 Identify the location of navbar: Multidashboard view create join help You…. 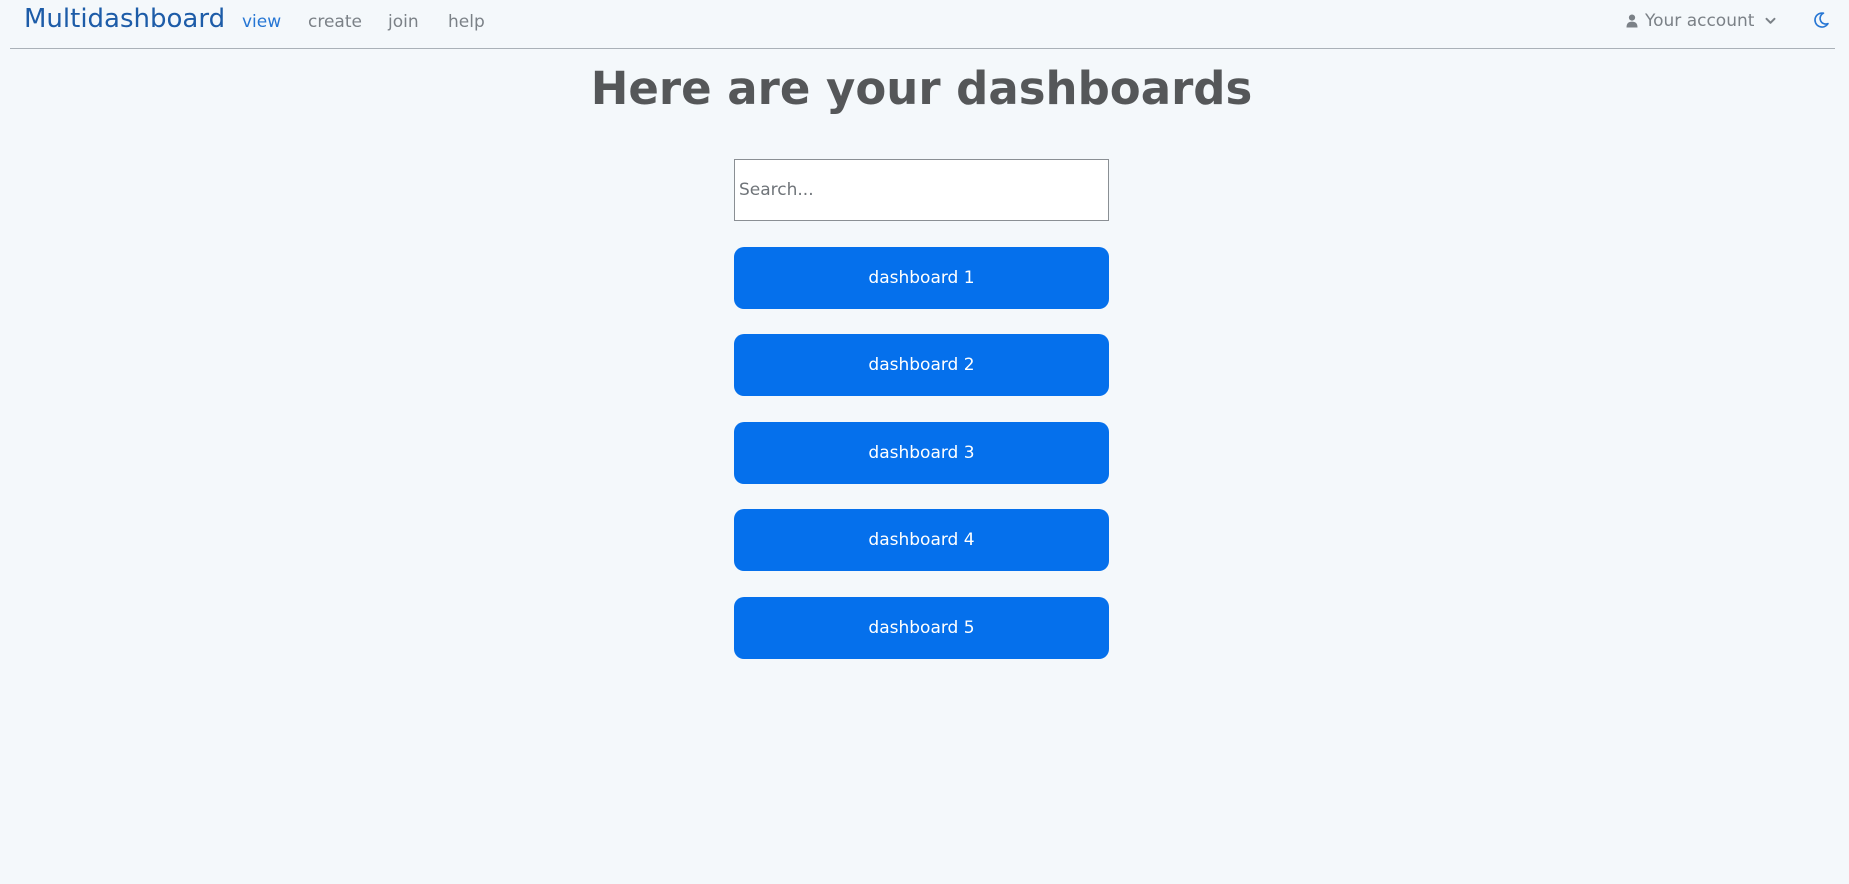
(922, 24).